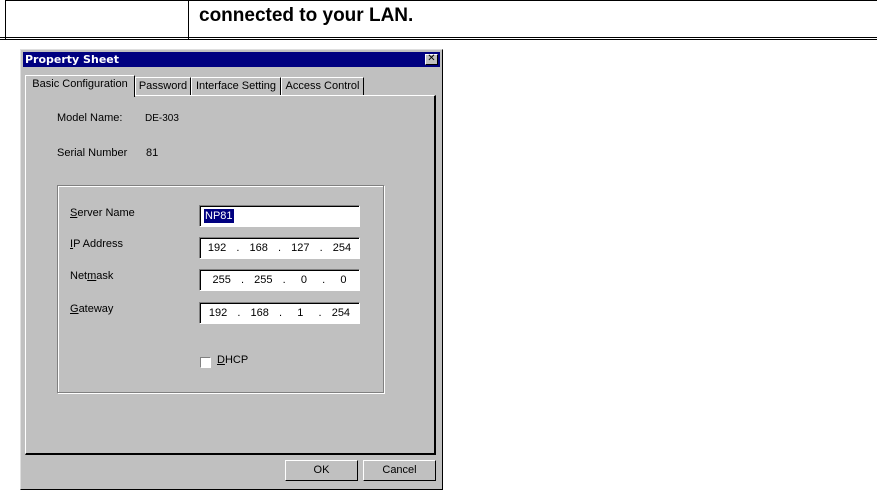 This screenshot has height=491, width=877. I want to click on server-name-input: NP81, so click(279, 216).